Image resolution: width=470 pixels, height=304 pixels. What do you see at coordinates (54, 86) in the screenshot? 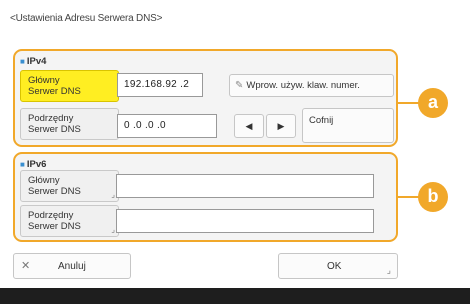
I see `ipv4-primary-dns-label: Główny Serwer DNS` at bounding box center [54, 86].